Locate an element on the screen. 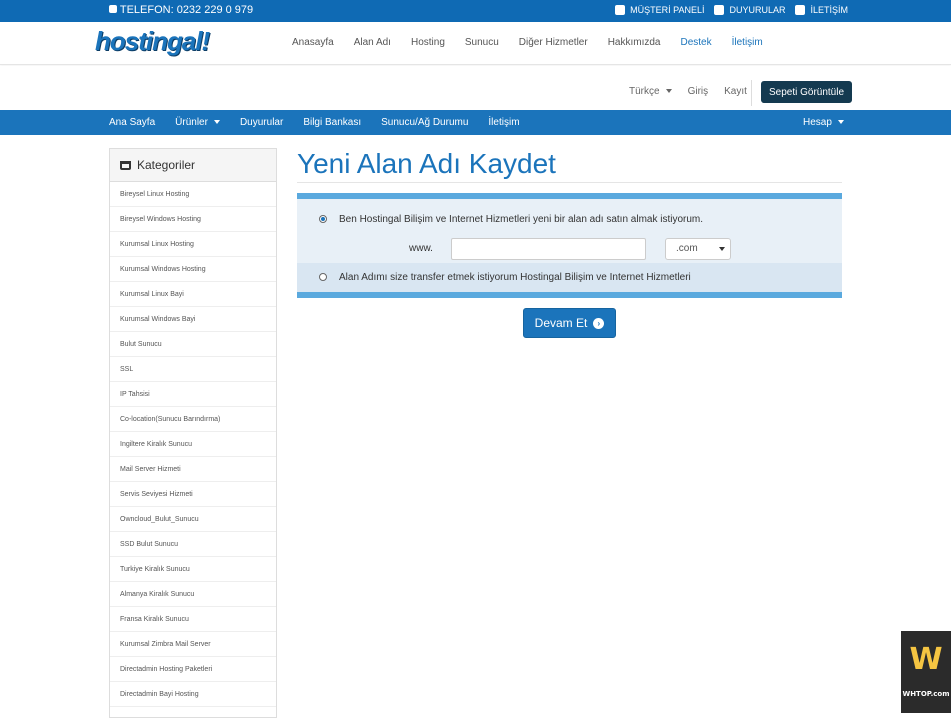 The width and height of the screenshot is (951, 718). top-links: MÜŞTERİ PANELİ DUYURULAR İLETİŞİM is located at coordinates (731, 10).